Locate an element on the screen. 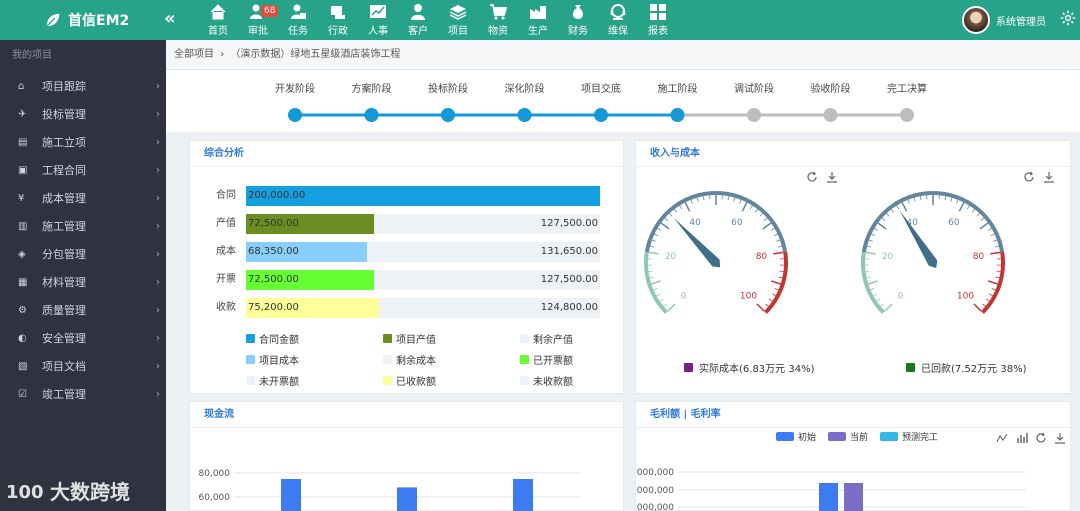  collapse-sidebar-button: « is located at coordinates (170, 18).